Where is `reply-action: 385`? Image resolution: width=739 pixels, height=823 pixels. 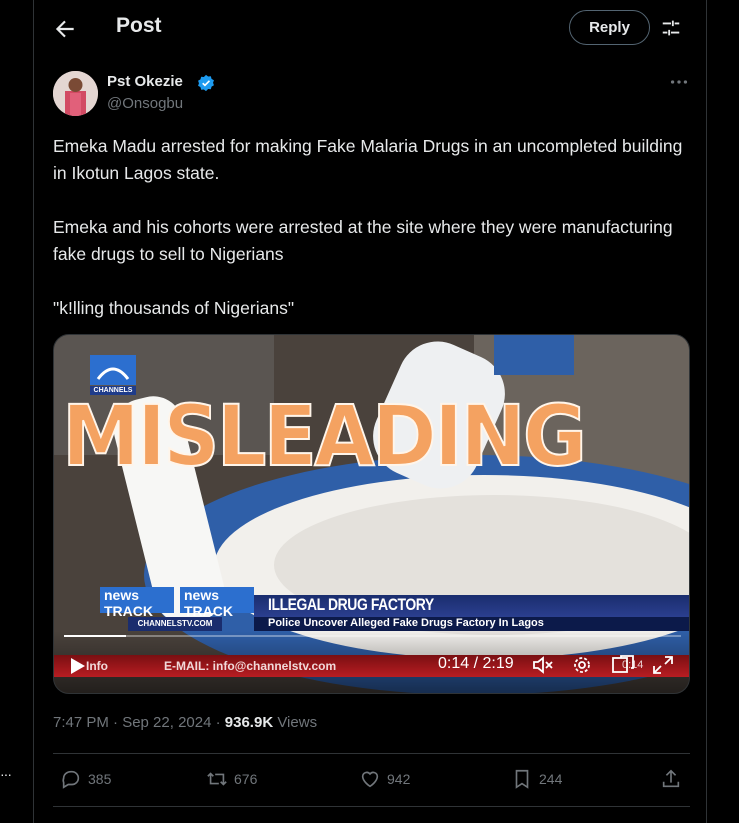 reply-action: 385 is located at coordinates (85, 779).